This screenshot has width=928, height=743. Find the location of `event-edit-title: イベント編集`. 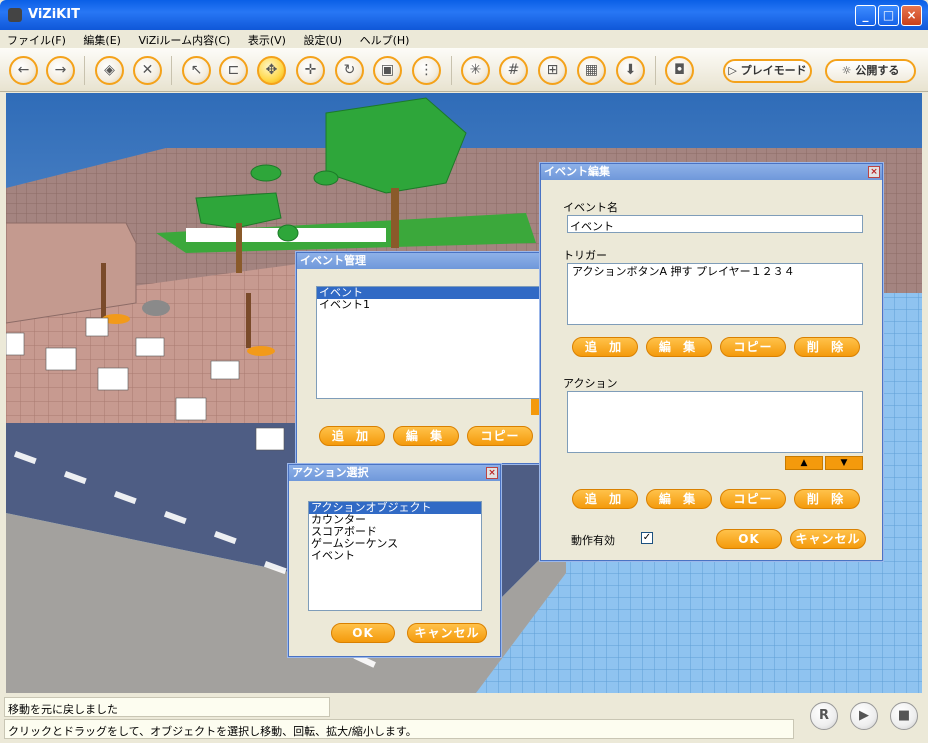

event-edit-title: イベント編集 is located at coordinates (711, 172).